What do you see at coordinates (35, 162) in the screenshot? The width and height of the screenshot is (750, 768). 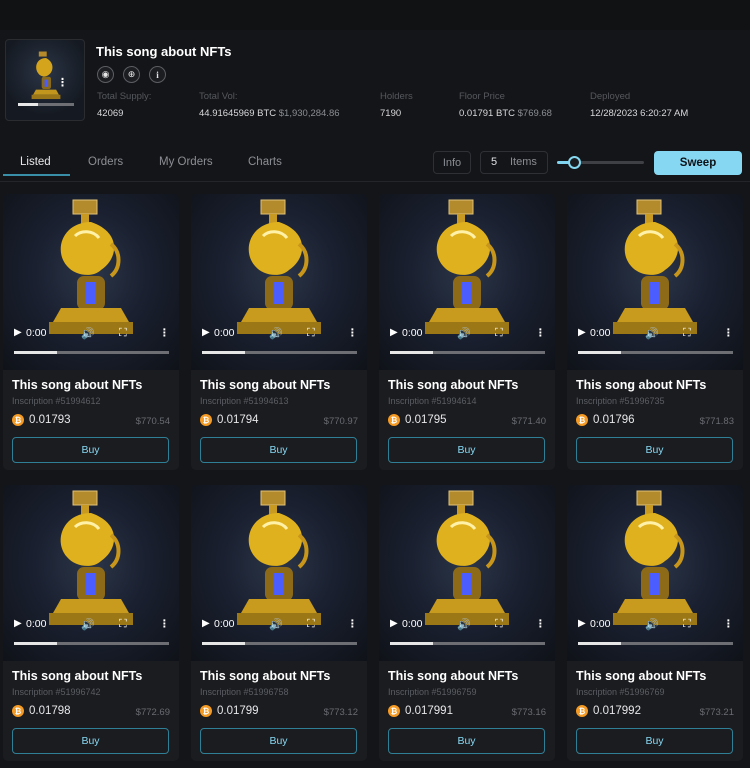 I see `tab-listed: Listed` at bounding box center [35, 162].